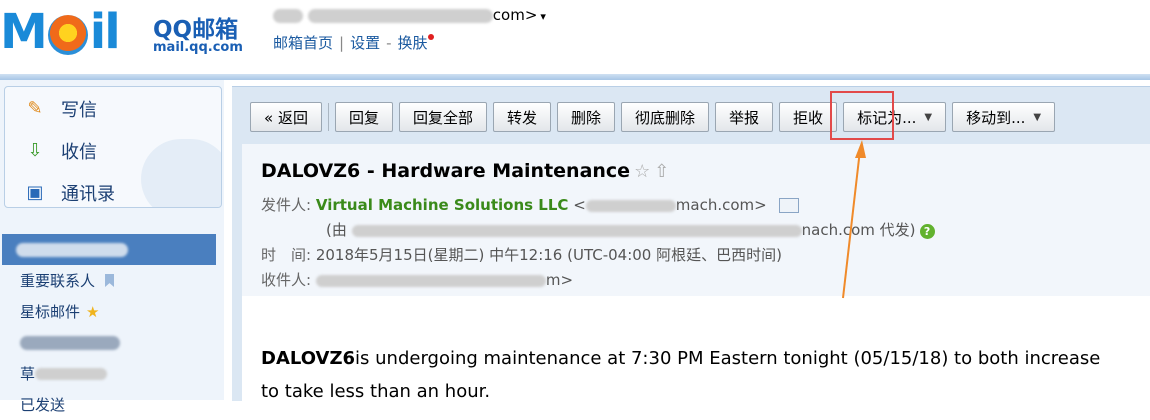  What do you see at coordinates (112, 311) in the screenshot?
I see `folder-starred: 星标邮件 ★` at bounding box center [112, 311].